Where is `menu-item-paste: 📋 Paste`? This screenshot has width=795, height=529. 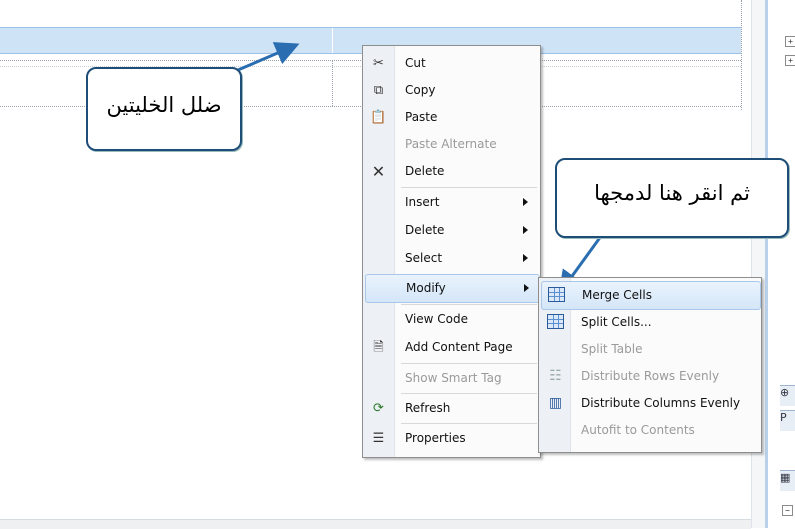
menu-item-paste: 📋 Paste is located at coordinates (451, 117).